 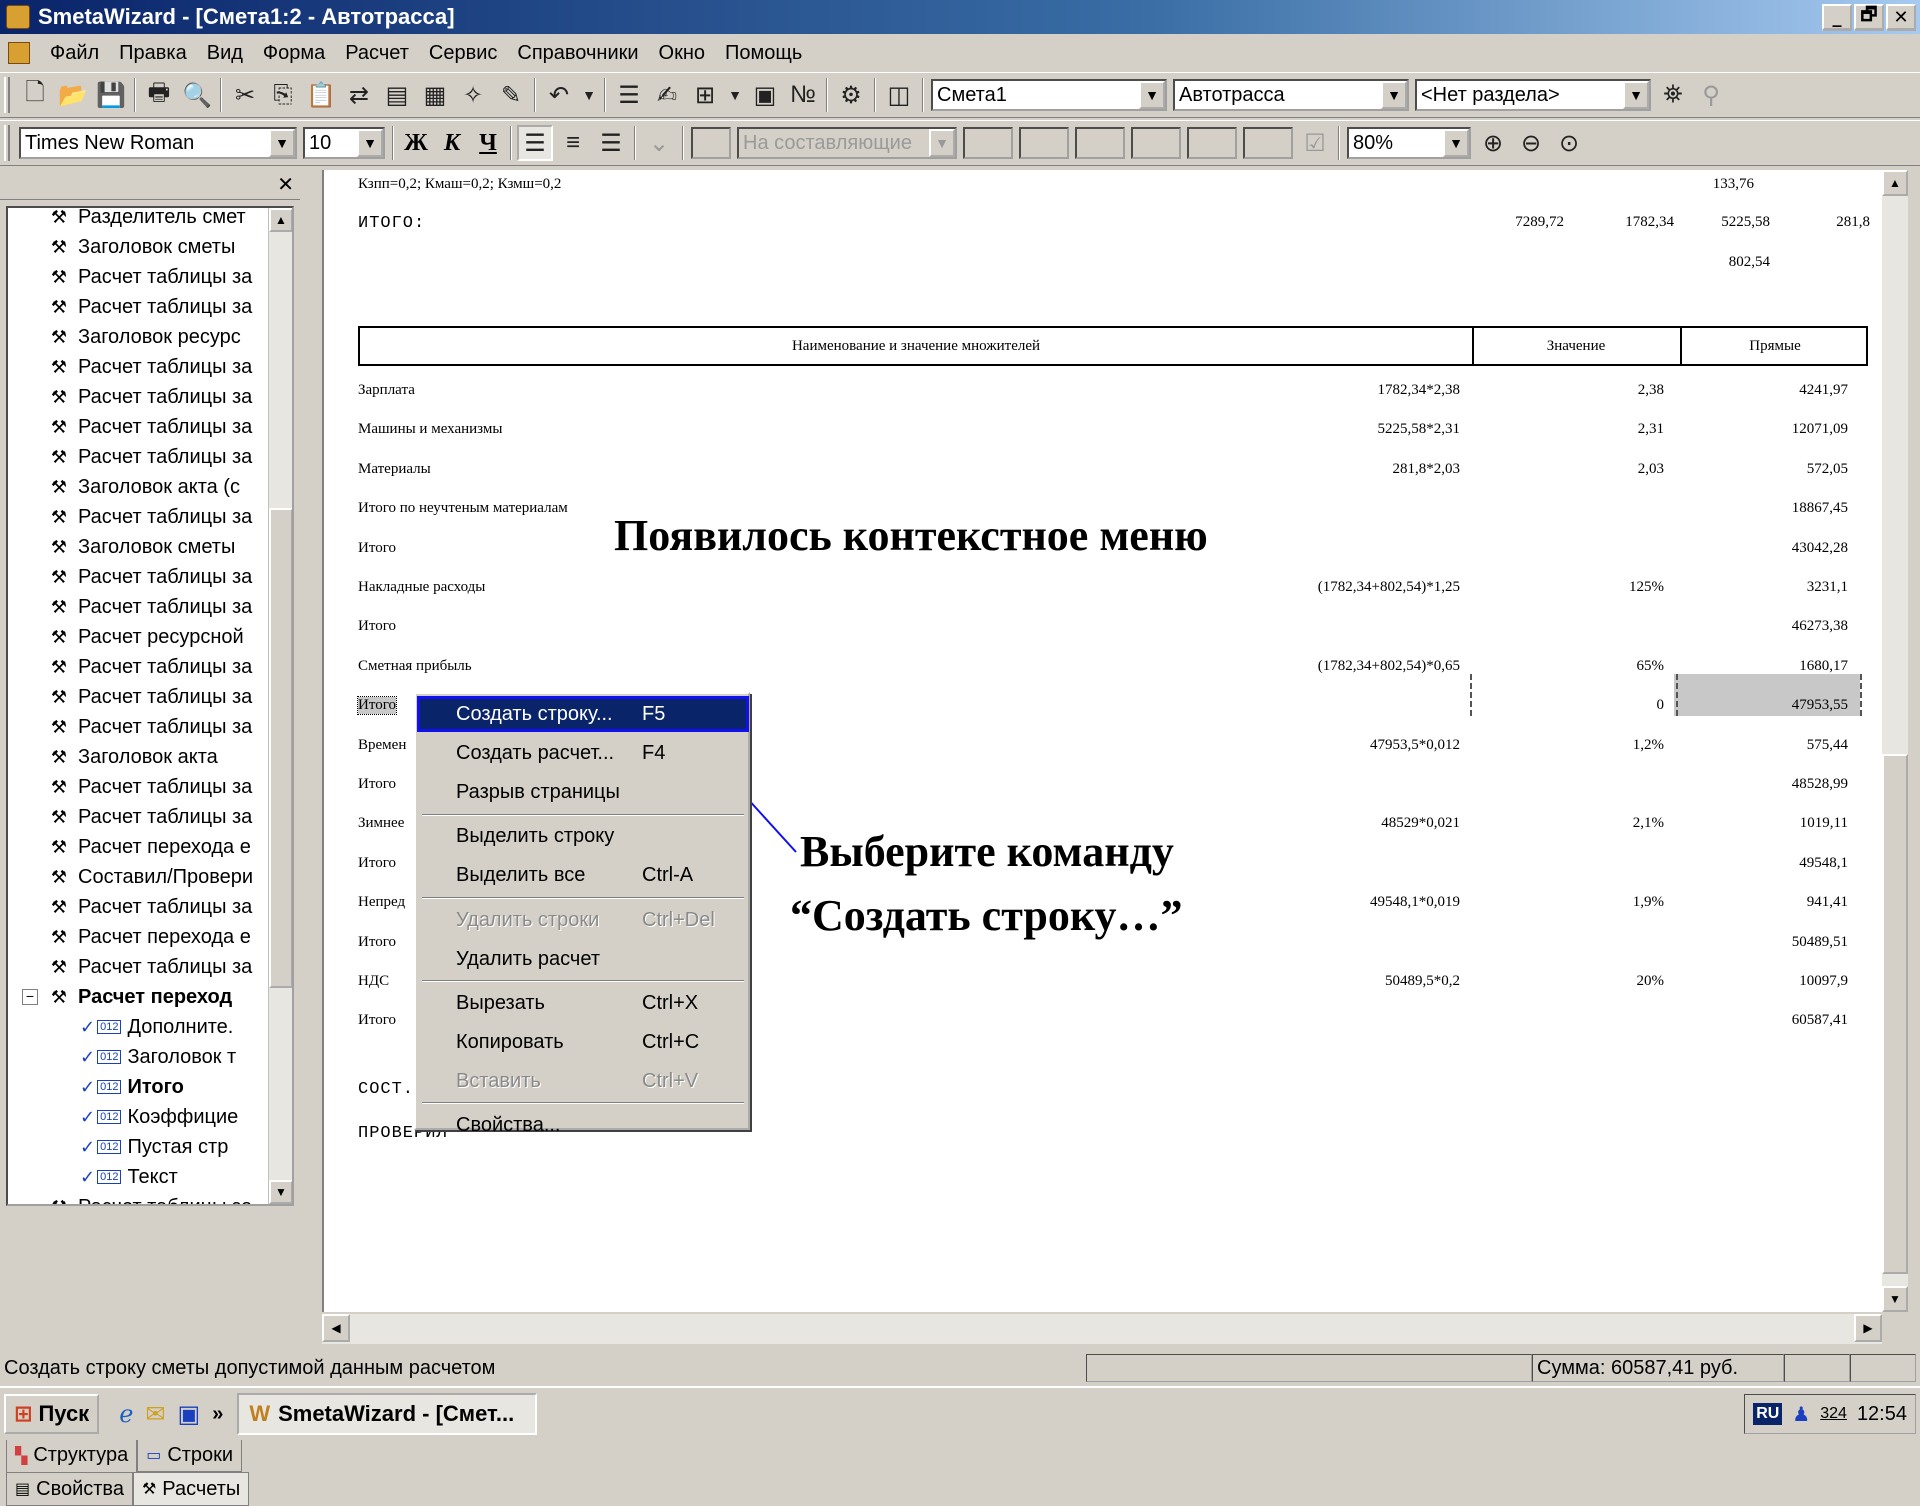 What do you see at coordinates (415, 666) in the screenshot?
I see `row-name: Сметная прибыль` at bounding box center [415, 666].